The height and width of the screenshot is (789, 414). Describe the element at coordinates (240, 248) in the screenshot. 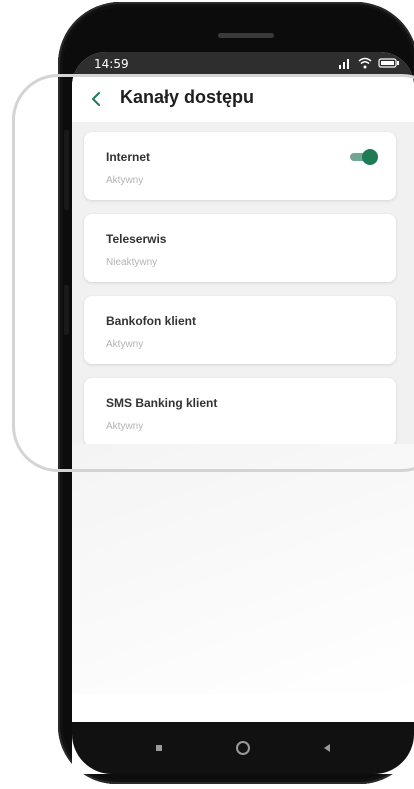

I see `channel-card-teleserwis: Teleserwis Nieaktywny` at that location.